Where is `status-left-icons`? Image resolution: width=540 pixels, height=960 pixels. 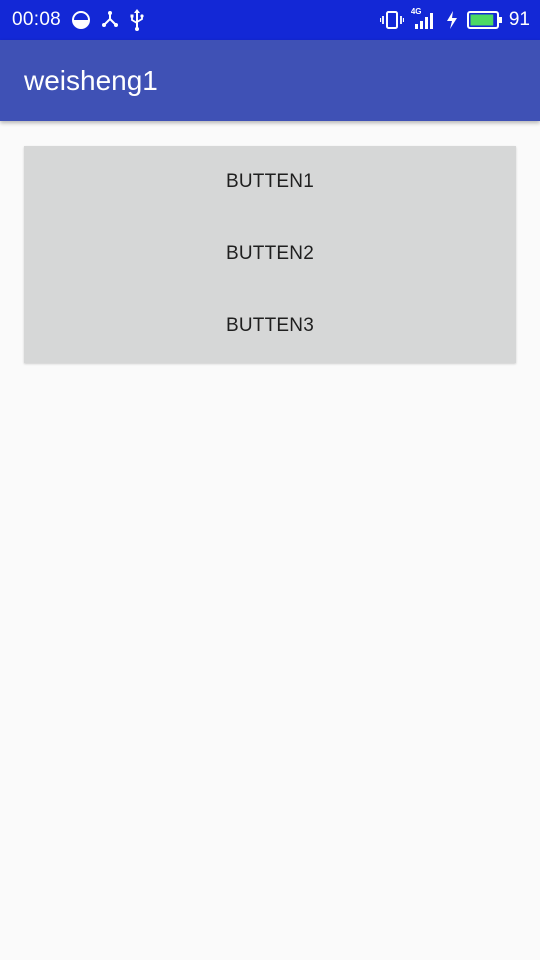
status-left-icons is located at coordinates (112, 20).